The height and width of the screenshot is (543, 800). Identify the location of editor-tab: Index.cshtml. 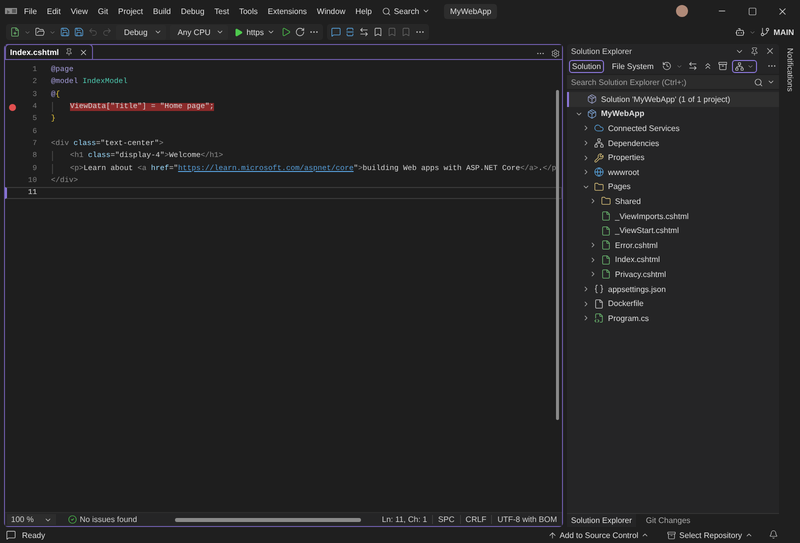
(49, 51).